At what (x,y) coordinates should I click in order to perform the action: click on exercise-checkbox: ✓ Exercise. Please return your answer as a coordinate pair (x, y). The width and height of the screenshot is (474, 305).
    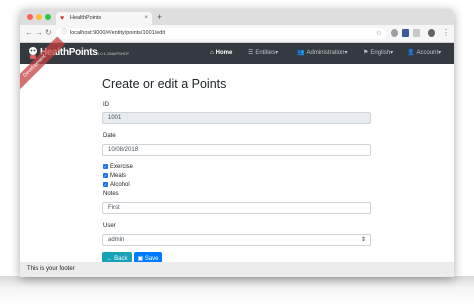
    Looking at the image, I should click on (118, 167).